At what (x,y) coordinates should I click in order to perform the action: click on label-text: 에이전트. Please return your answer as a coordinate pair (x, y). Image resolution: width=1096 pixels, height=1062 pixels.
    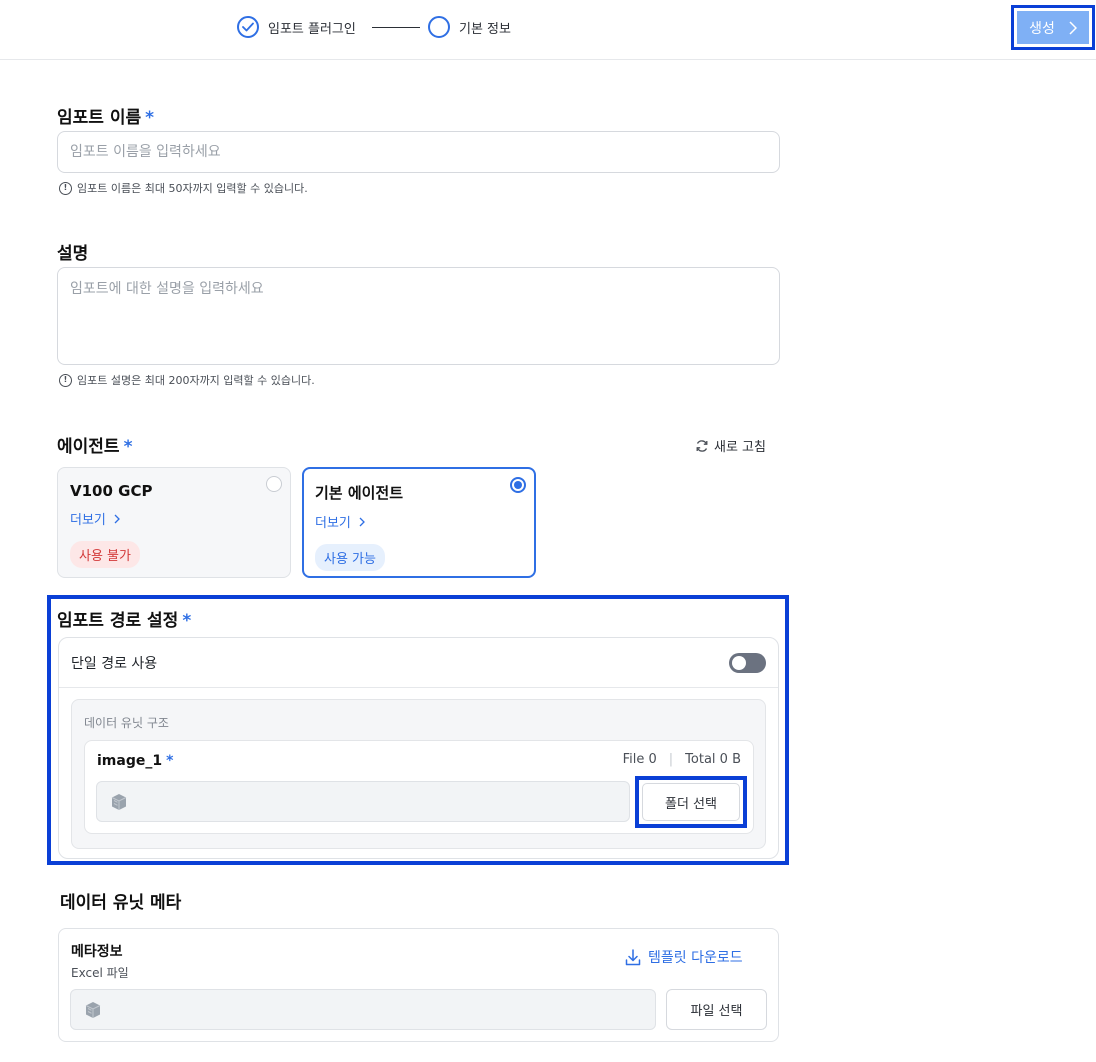
    Looking at the image, I should click on (88, 447).